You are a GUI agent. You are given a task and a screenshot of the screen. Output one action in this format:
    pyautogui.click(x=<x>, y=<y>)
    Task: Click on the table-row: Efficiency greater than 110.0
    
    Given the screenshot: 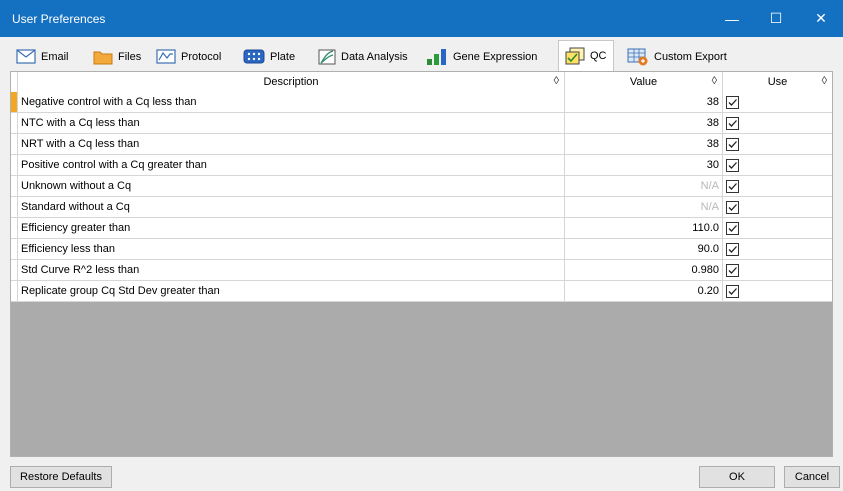 What is the action you would take?
    pyautogui.click(x=421, y=228)
    